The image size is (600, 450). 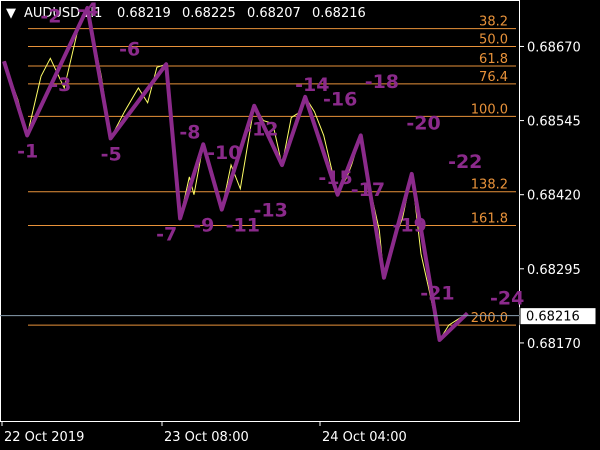 I want to click on zigzag-label-5: -6, so click(x=129, y=49).